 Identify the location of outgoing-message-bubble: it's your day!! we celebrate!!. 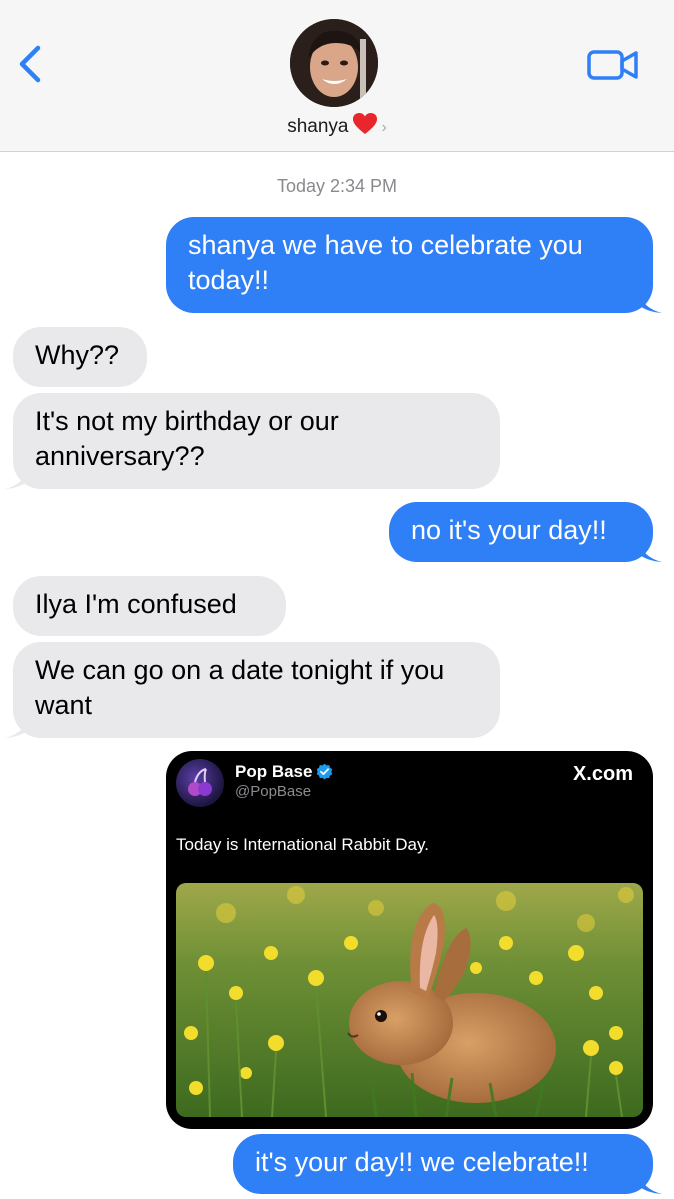
(443, 1164).